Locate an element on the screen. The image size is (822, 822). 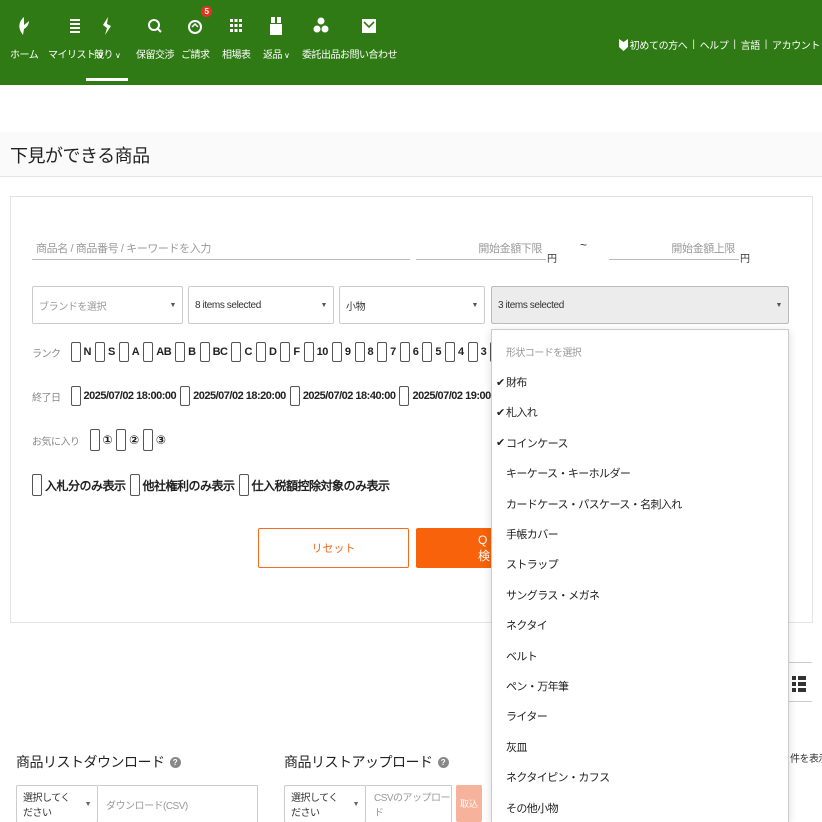
checkbox-option: 4 is located at coordinates (454, 352).